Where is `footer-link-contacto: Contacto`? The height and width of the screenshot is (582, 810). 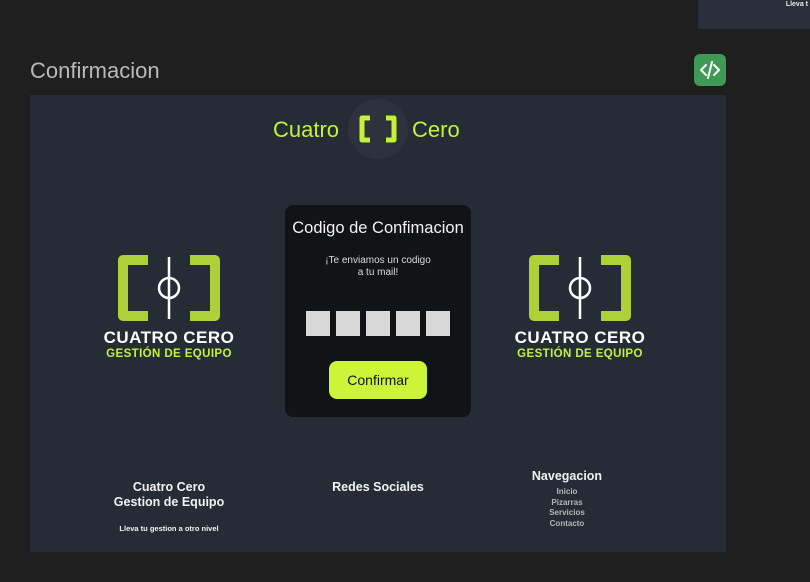
footer-link-contacto: Contacto is located at coordinates (567, 524).